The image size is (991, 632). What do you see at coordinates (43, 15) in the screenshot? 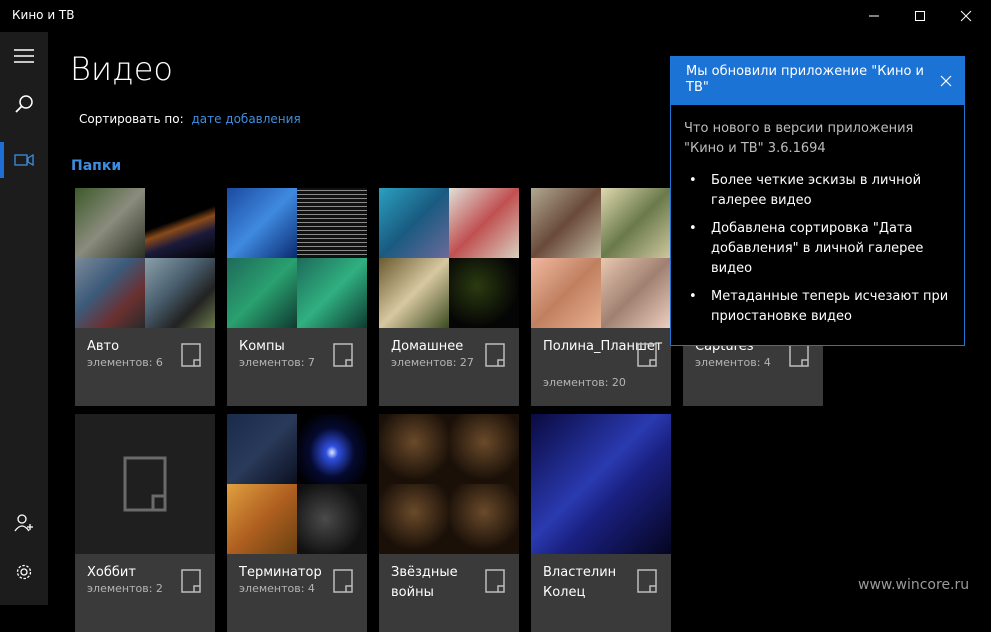
I see `app-title: Кино и ТВ` at bounding box center [43, 15].